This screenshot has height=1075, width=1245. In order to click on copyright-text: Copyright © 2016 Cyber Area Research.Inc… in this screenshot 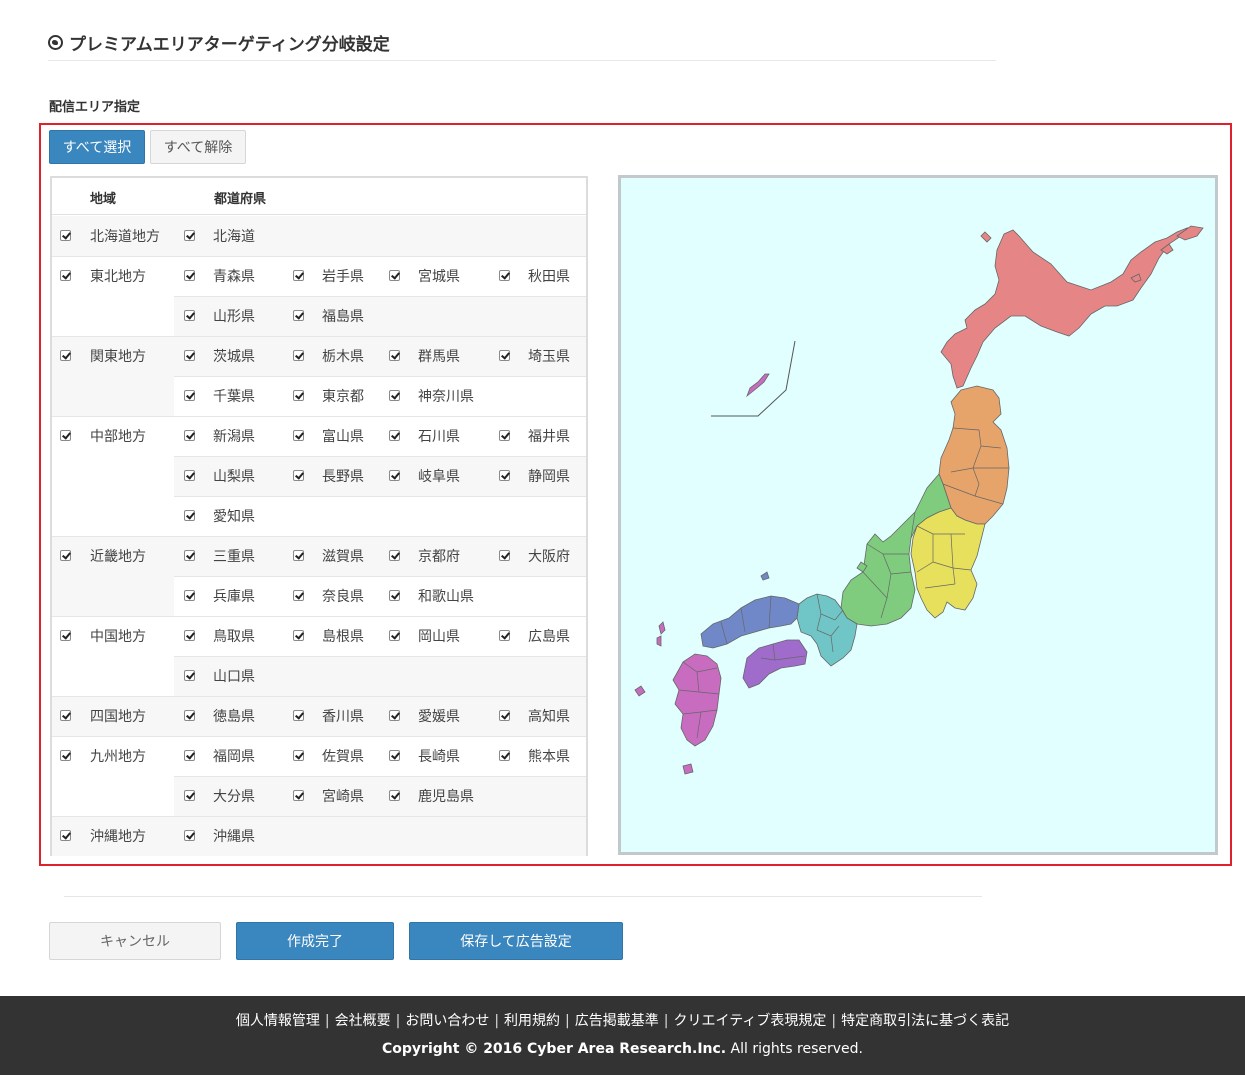, I will do `click(554, 1049)`.